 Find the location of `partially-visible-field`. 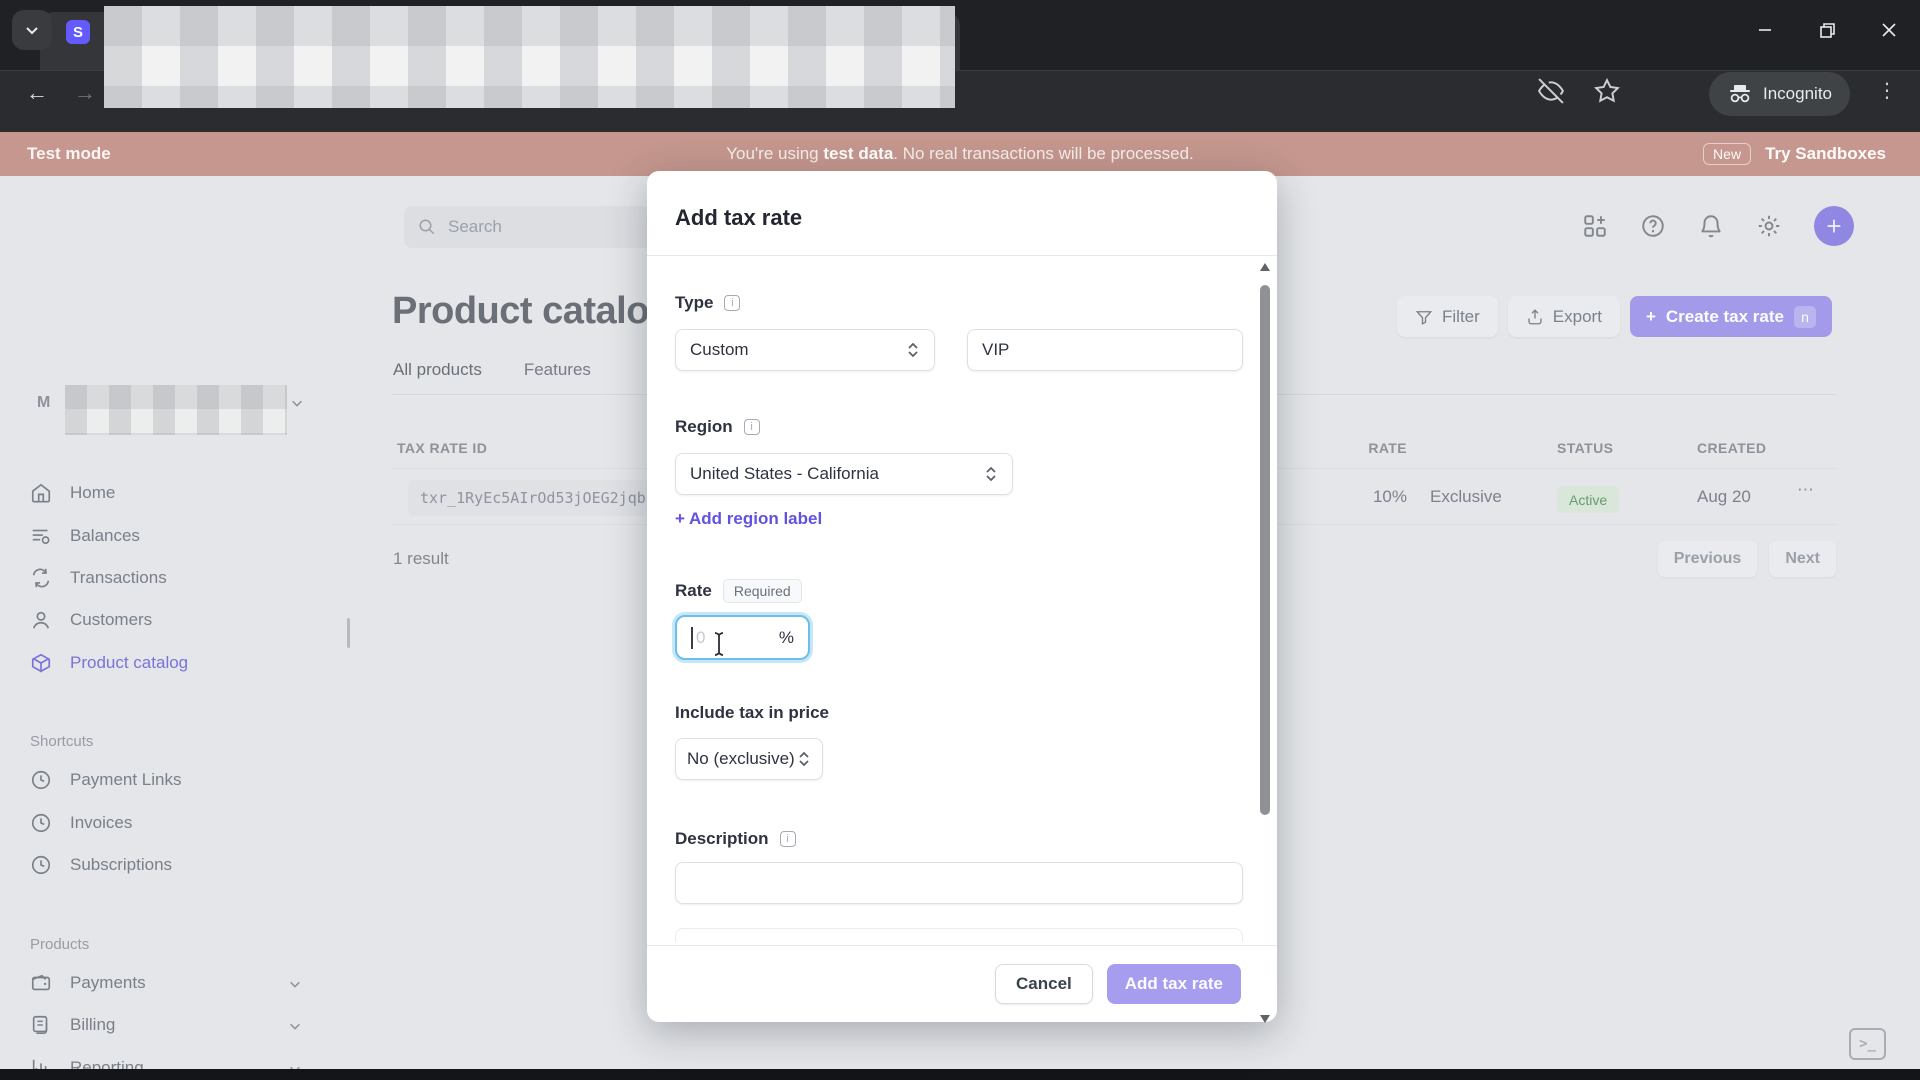

partially-visible-field is located at coordinates (959, 935).